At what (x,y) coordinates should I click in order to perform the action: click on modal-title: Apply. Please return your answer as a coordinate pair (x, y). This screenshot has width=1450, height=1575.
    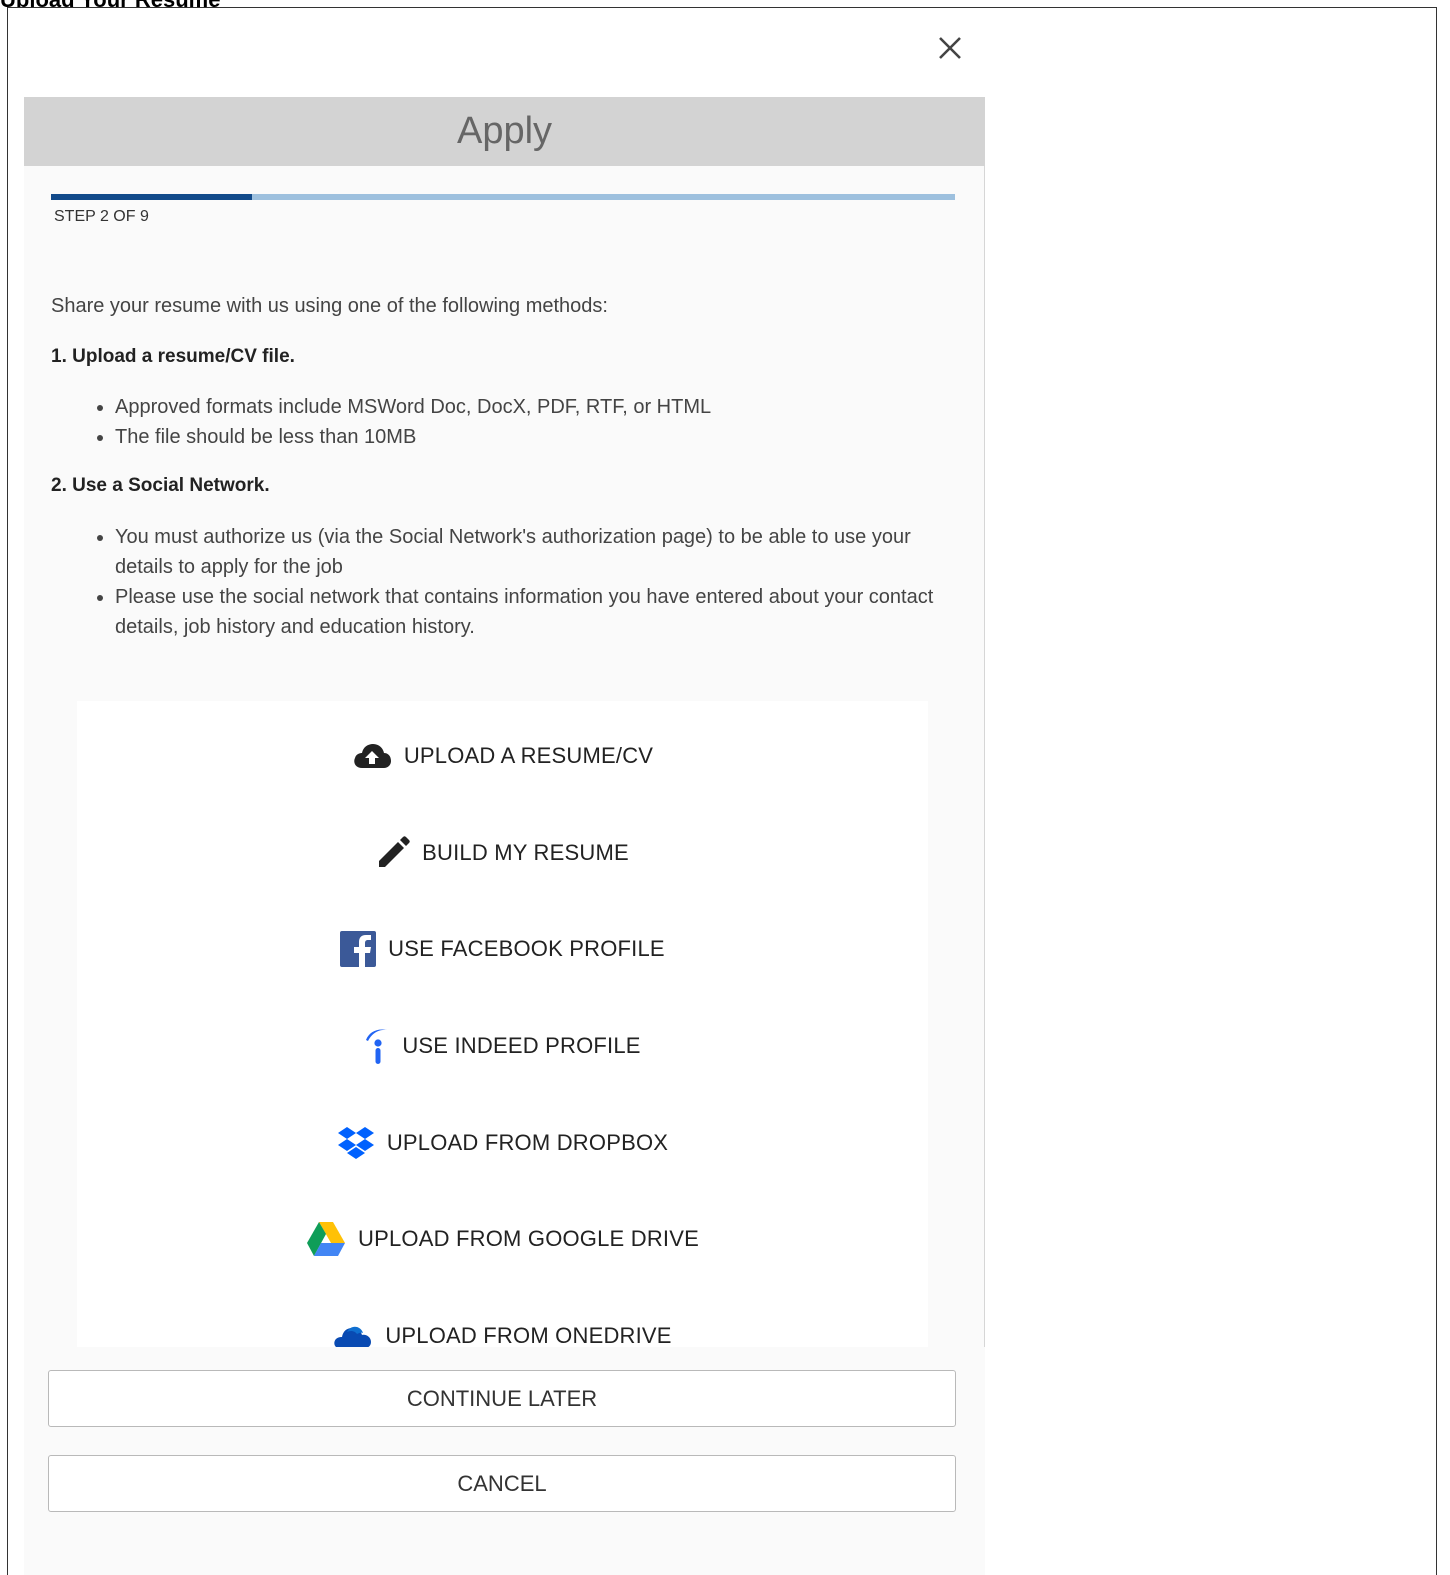
    Looking at the image, I should click on (504, 131).